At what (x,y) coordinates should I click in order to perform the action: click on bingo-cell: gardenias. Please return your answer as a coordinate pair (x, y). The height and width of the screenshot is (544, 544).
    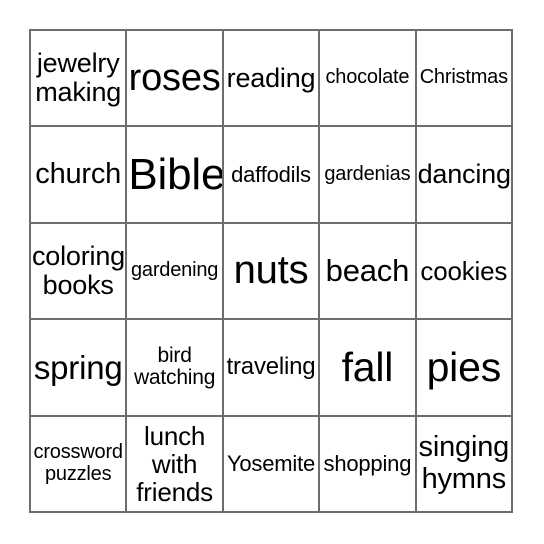
    Looking at the image, I should click on (368, 175).